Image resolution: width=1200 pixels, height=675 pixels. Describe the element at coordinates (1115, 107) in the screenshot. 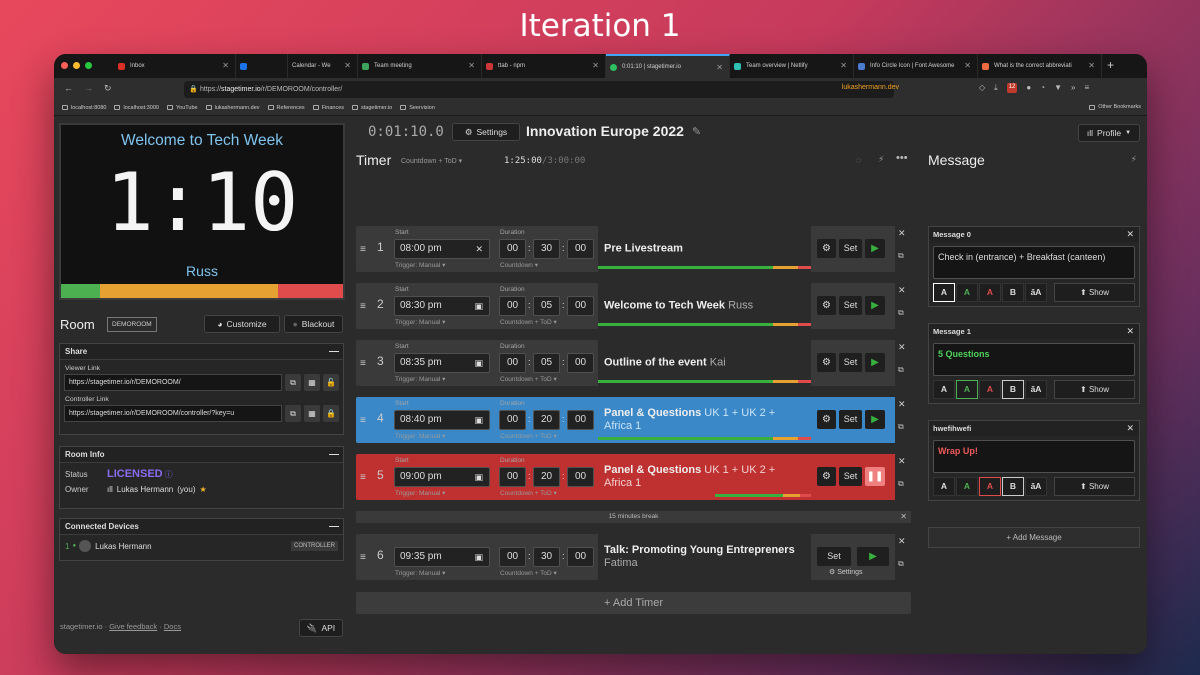

I see `other-bookmarks: Other Bookmarks` at that location.